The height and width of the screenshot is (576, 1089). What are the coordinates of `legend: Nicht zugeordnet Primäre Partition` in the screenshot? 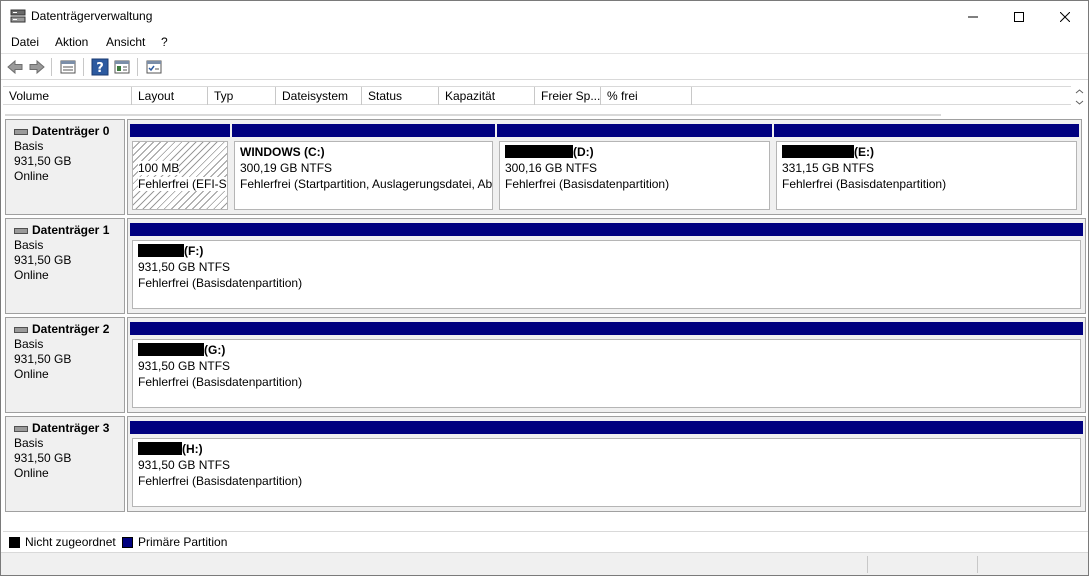 It's located at (545, 541).